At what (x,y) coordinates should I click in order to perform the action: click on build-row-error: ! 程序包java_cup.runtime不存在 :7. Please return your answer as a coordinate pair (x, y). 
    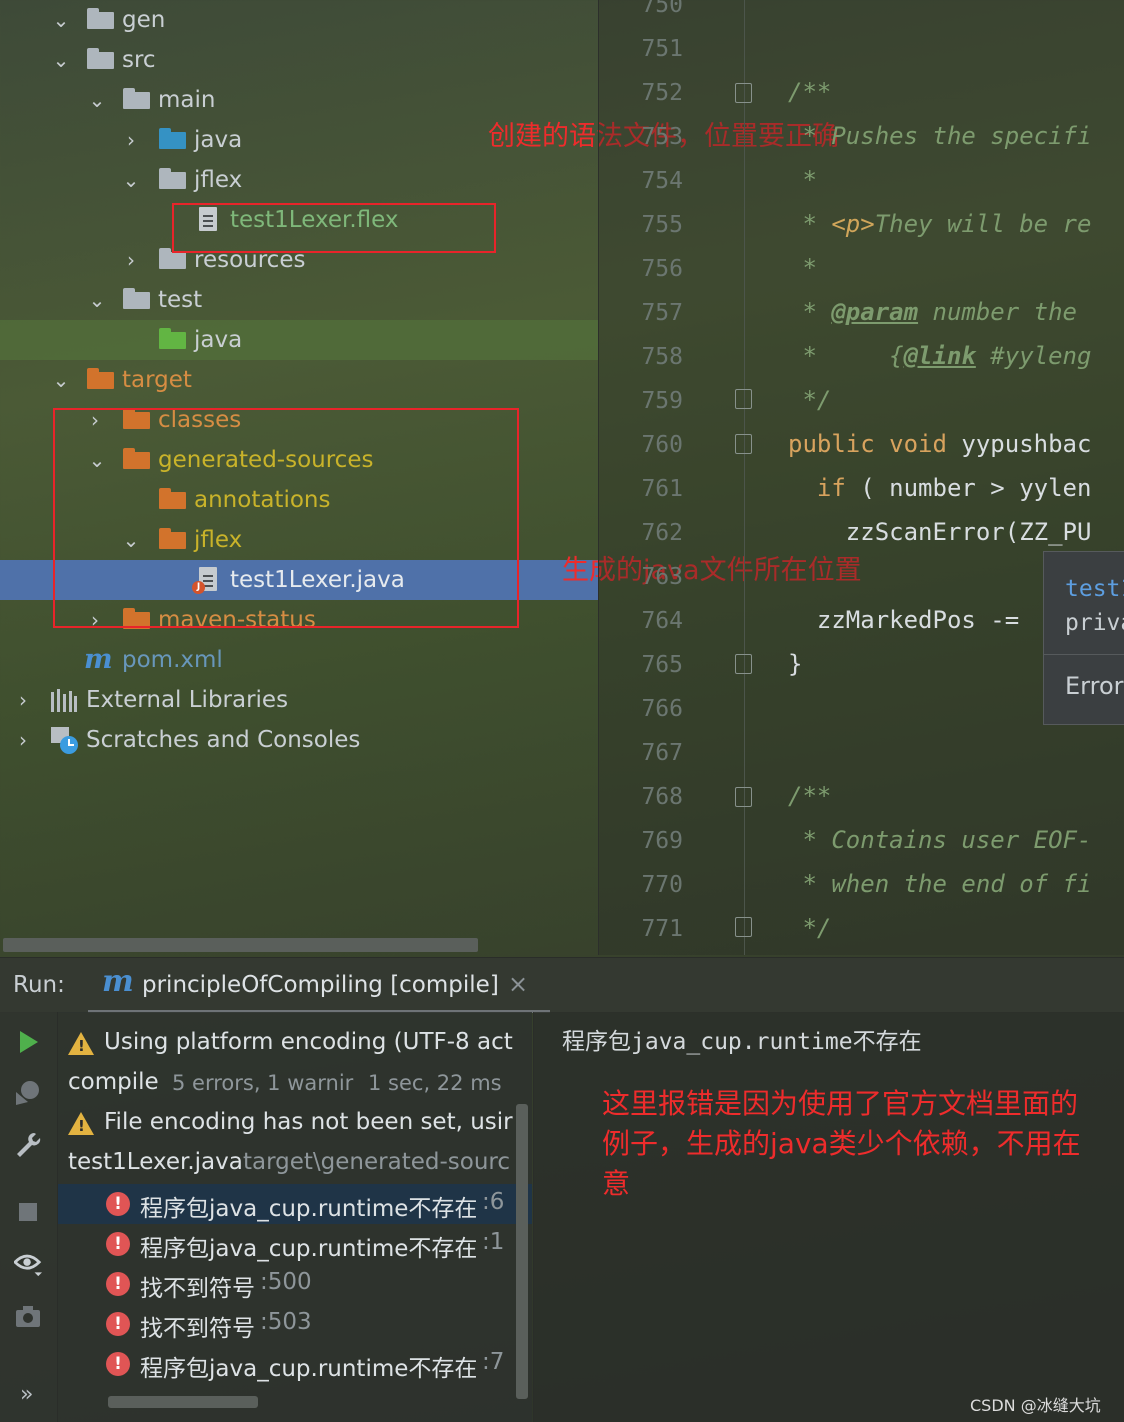
    Looking at the image, I should click on (295, 1364).